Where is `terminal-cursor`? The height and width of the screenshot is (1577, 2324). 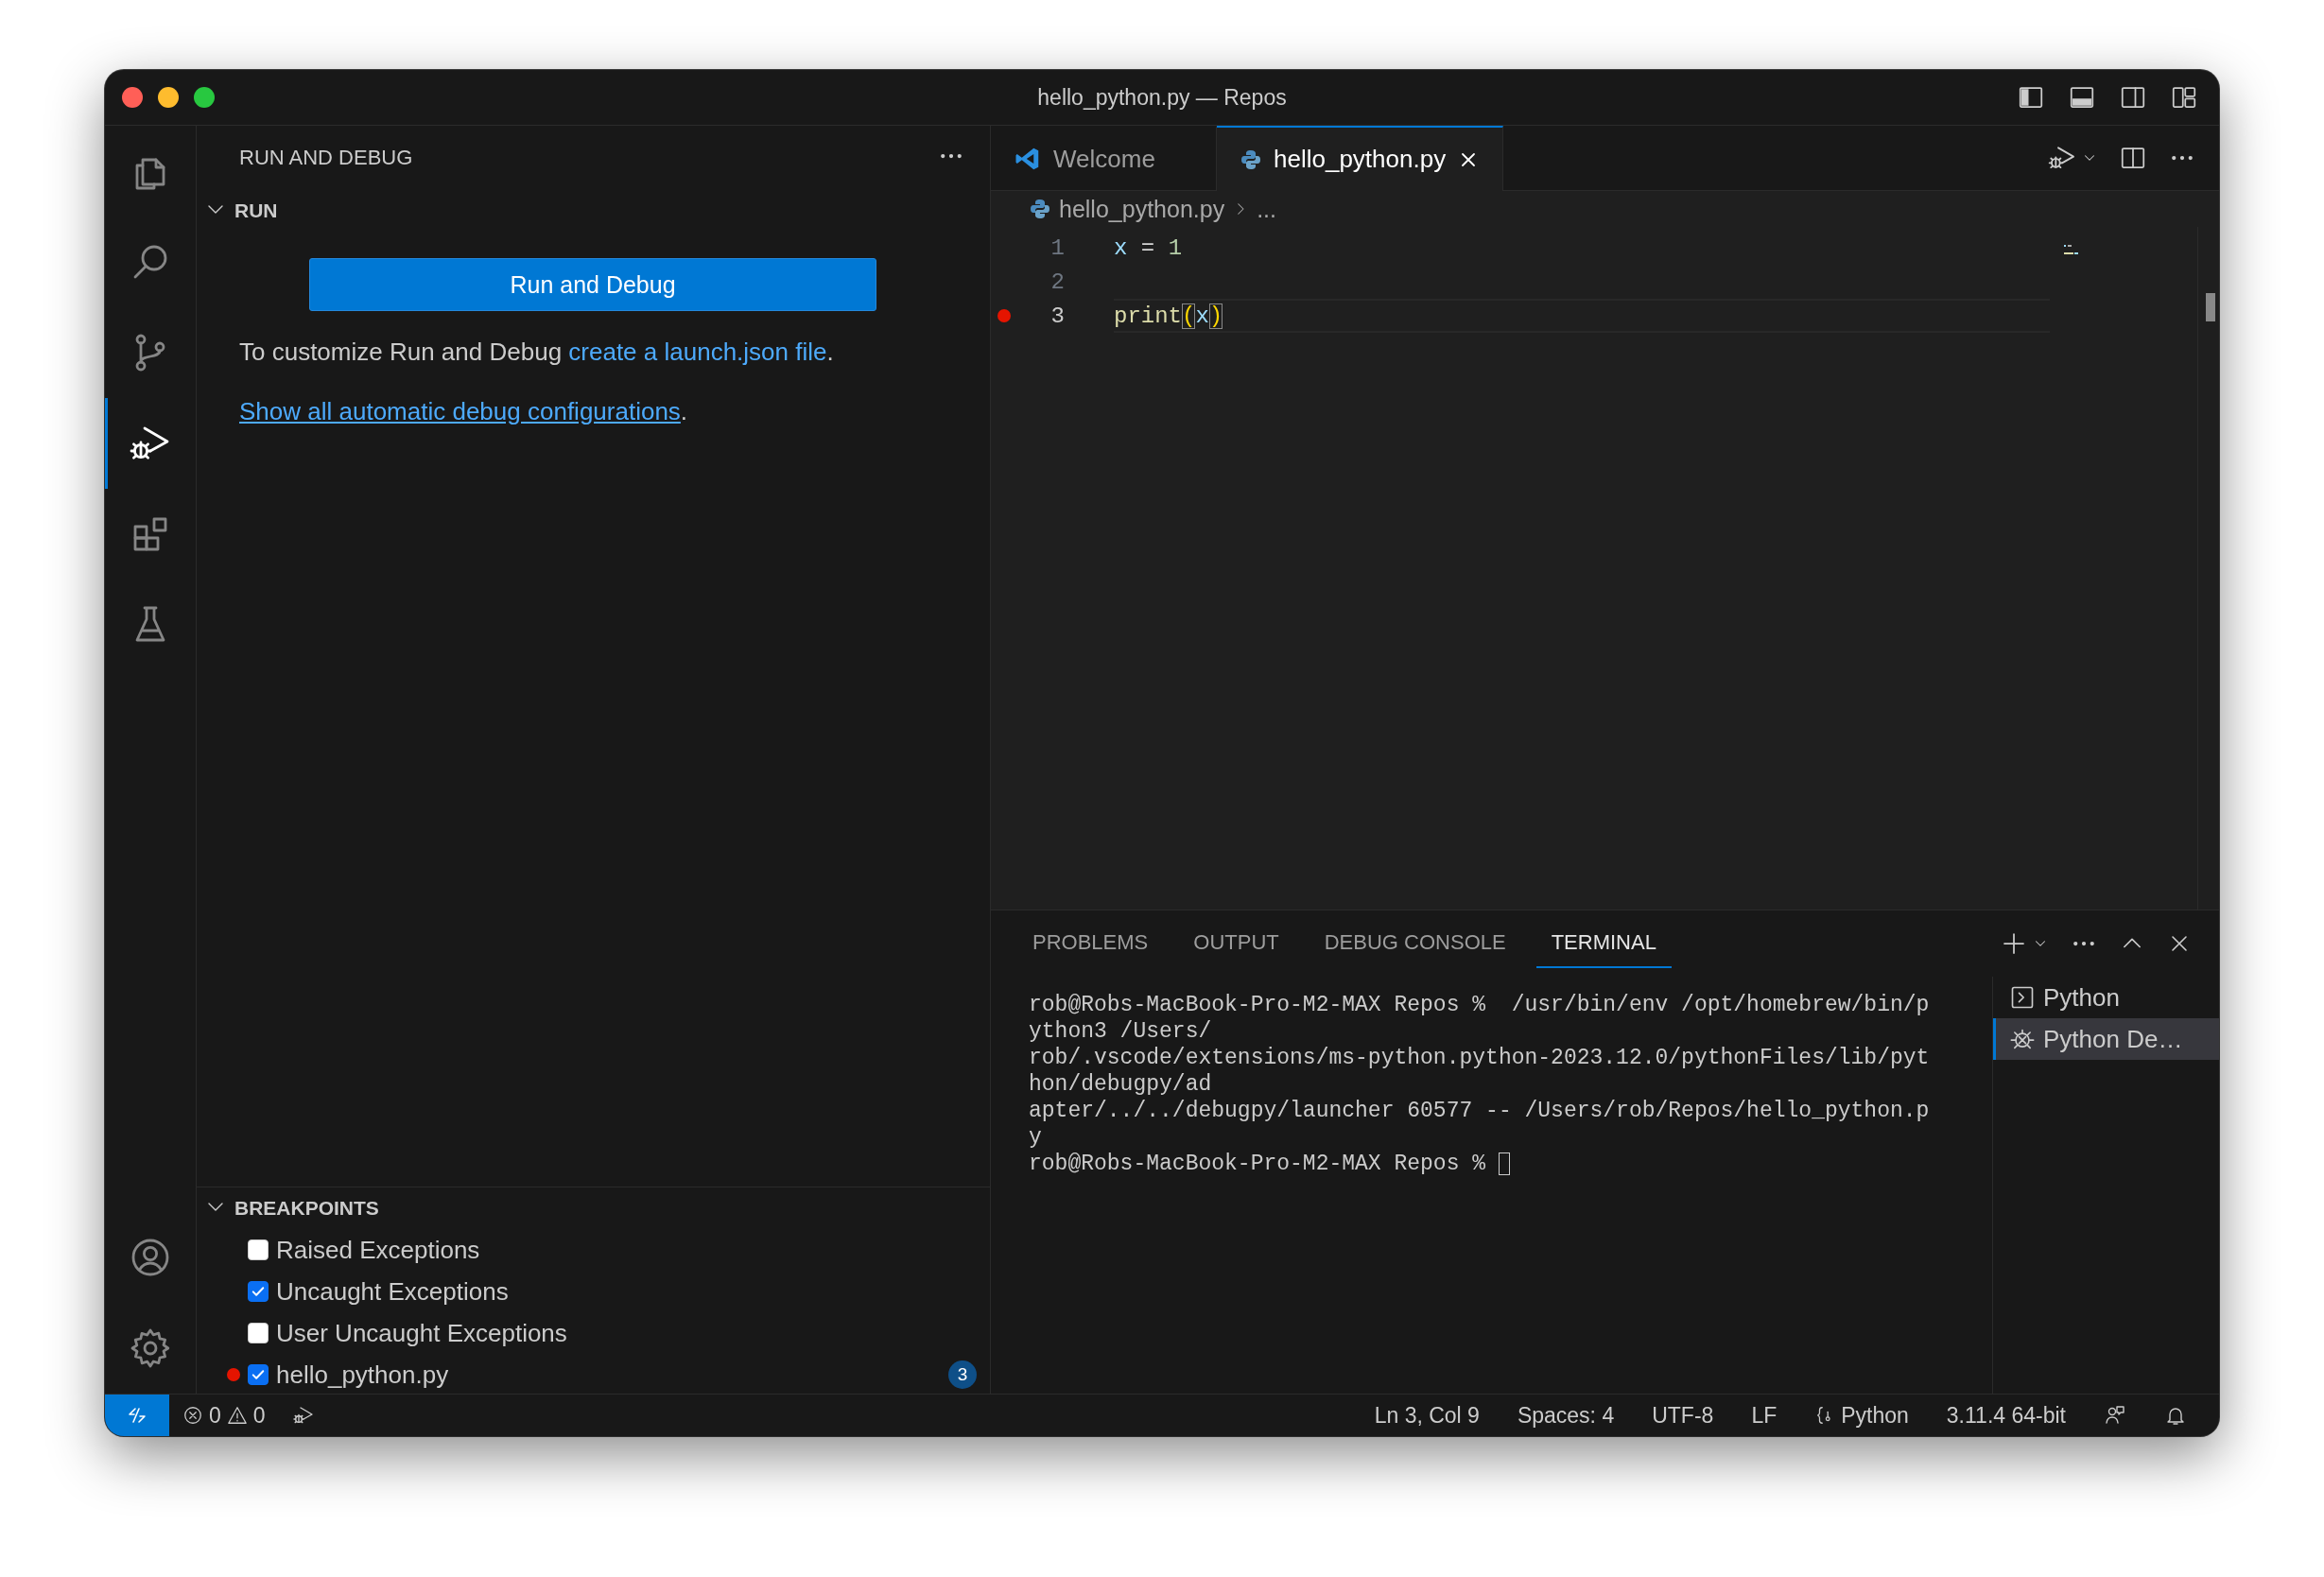 terminal-cursor is located at coordinates (1504, 1163).